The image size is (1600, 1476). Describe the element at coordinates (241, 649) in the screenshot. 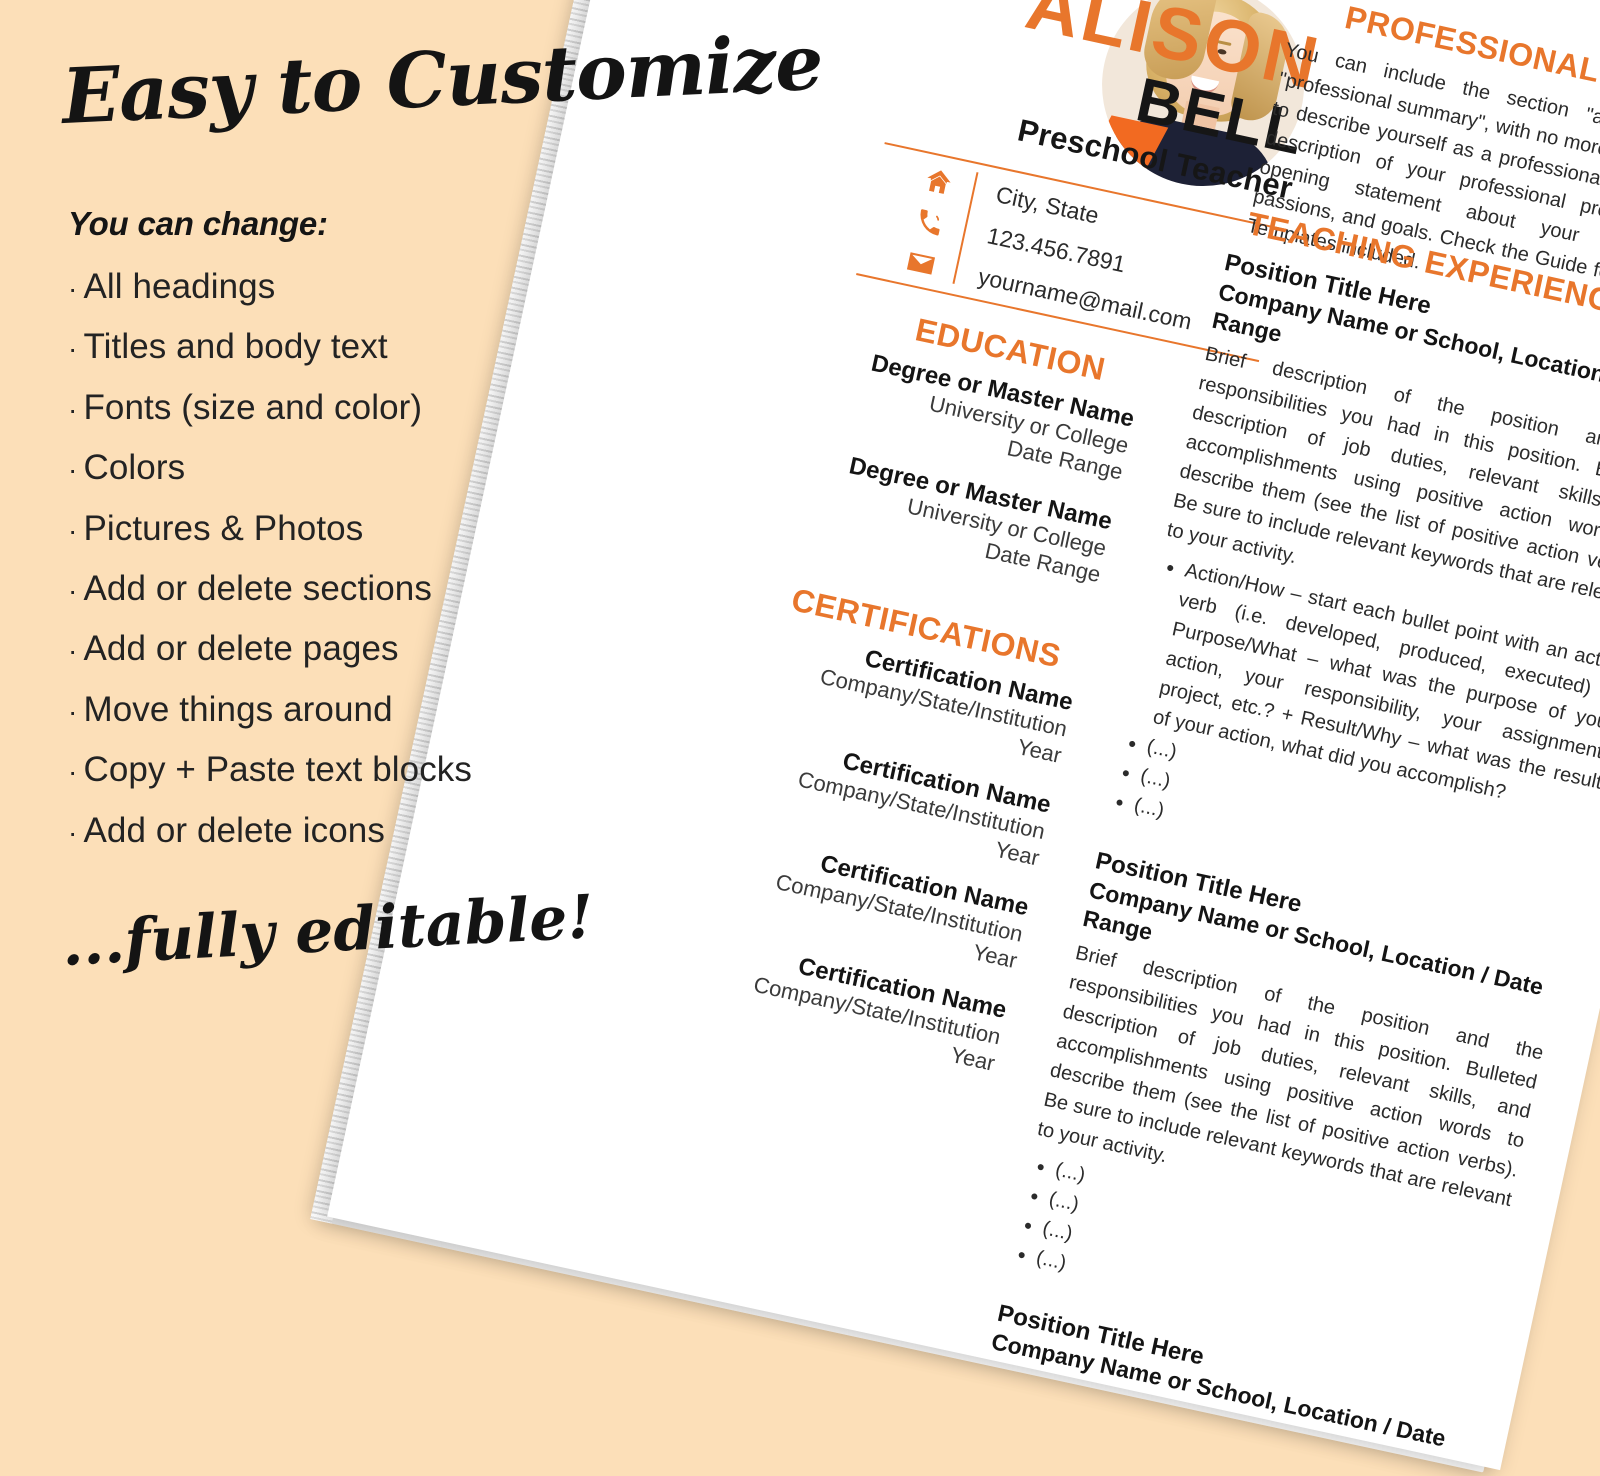

I see `feature-label: Add or delete pages` at that location.